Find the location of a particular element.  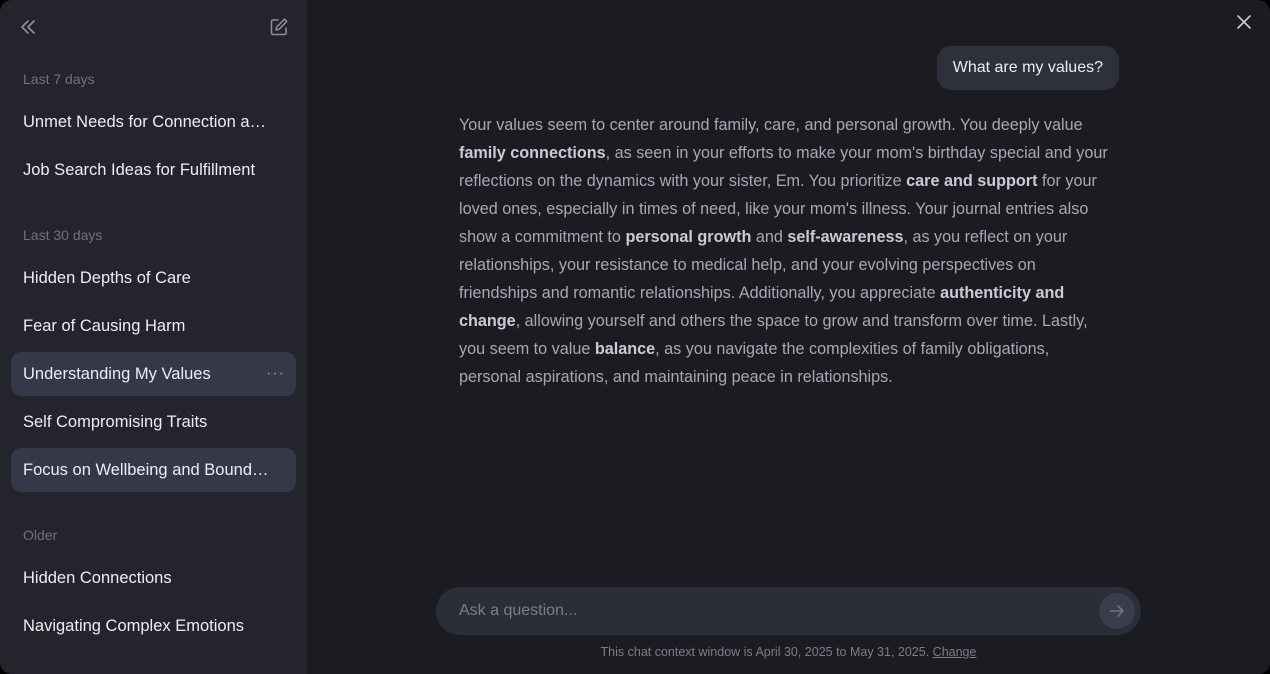

more-options-icon: ··· is located at coordinates (275, 374).